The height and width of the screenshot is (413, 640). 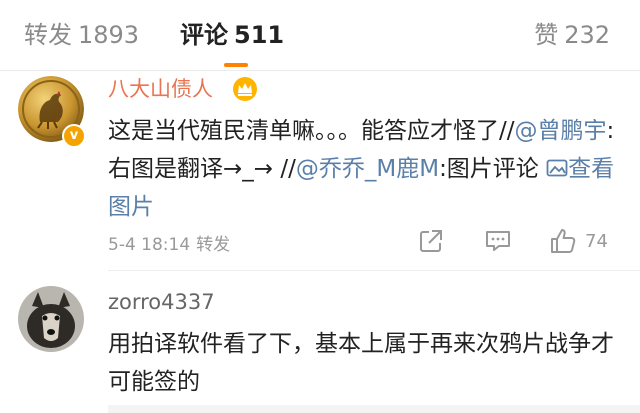 What do you see at coordinates (493, 169) in the screenshot?
I see `comment-text-part: :图片评论` at bounding box center [493, 169].